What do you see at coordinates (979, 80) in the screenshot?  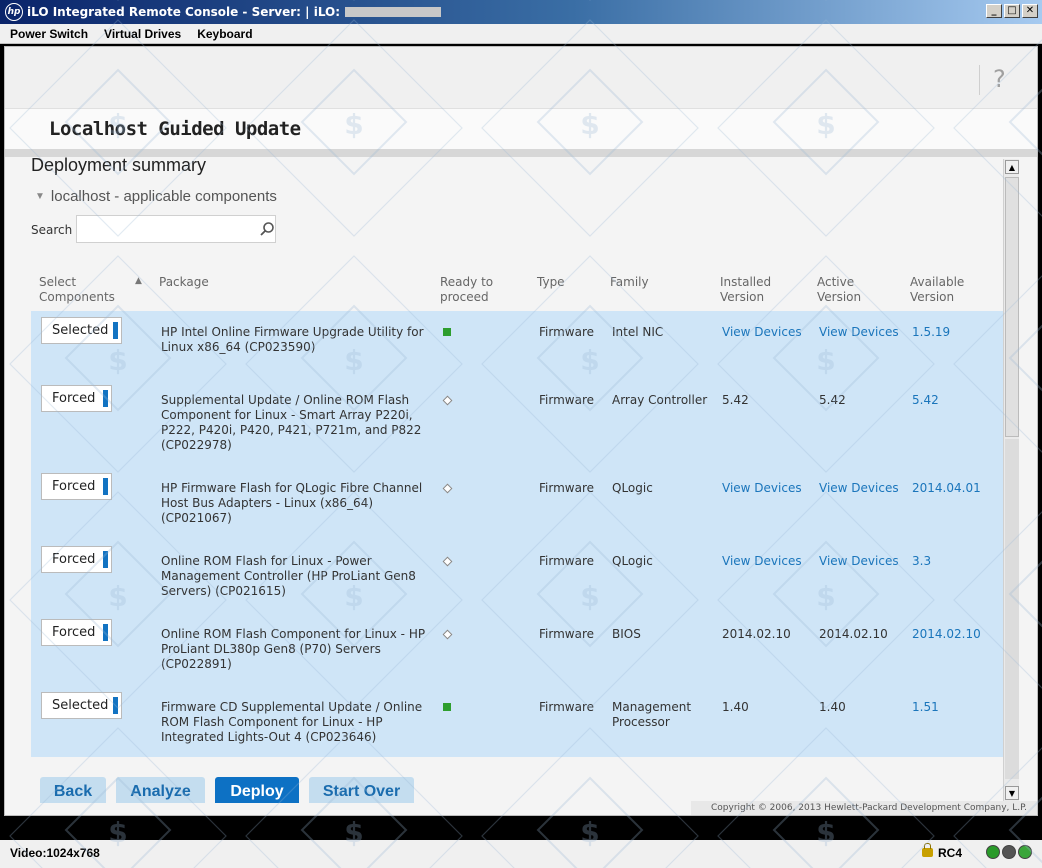 I see `help-separator` at bounding box center [979, 80].